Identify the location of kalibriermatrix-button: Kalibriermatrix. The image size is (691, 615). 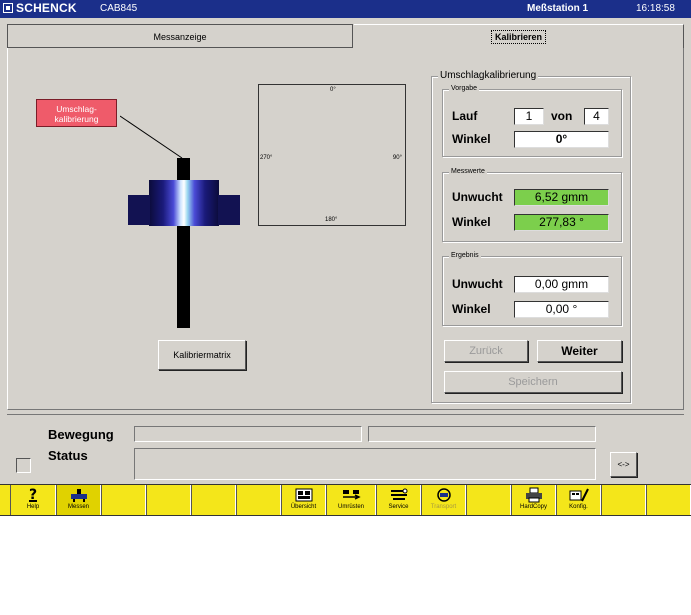
(202, 355).